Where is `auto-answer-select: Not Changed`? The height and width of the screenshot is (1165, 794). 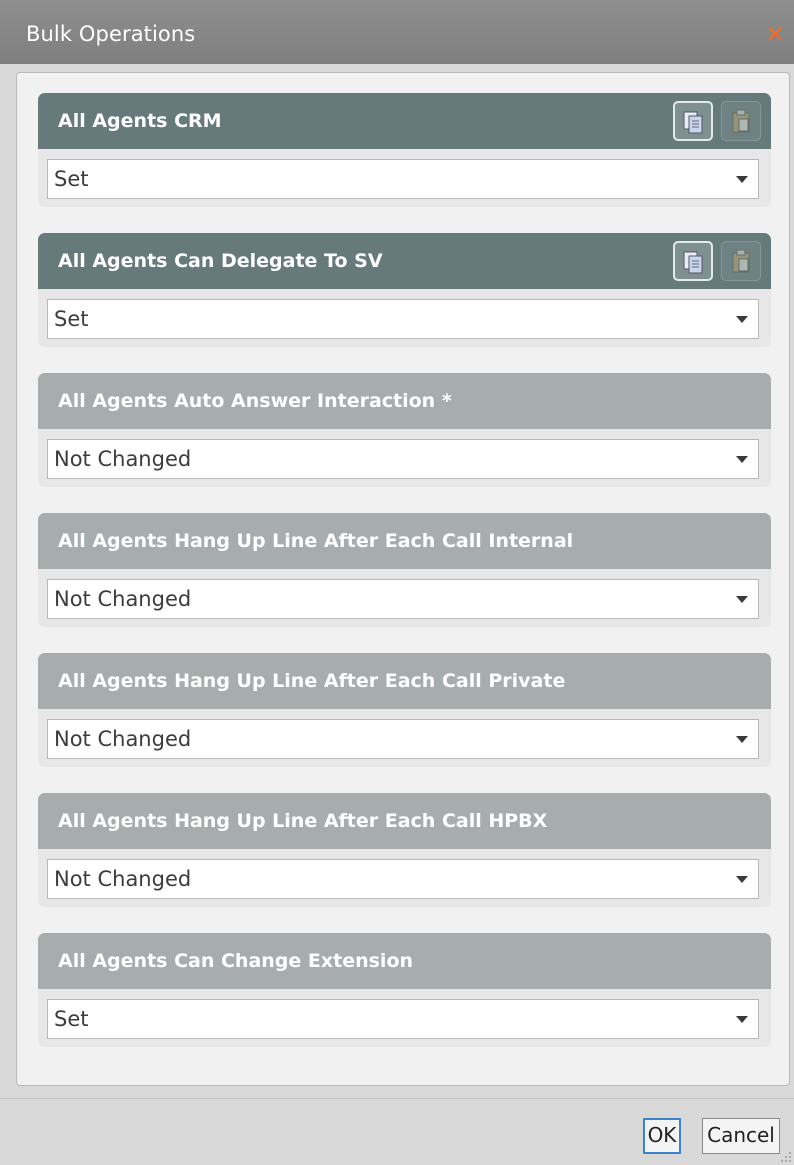
auto-answer-select: Not Changed is located at coordinates (403, 459).